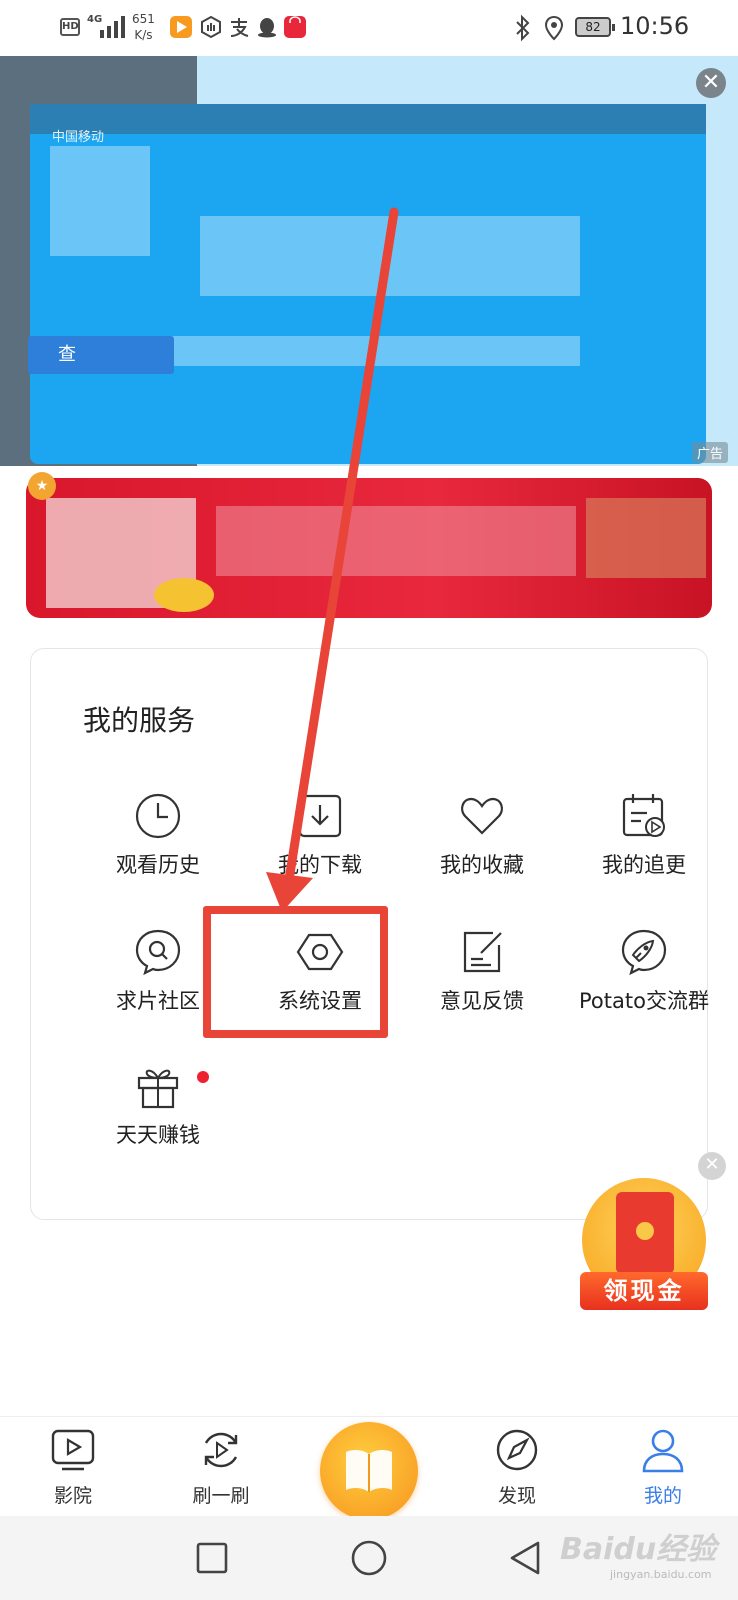  I want to click on recent-apps-icon, so click(212, 1558).